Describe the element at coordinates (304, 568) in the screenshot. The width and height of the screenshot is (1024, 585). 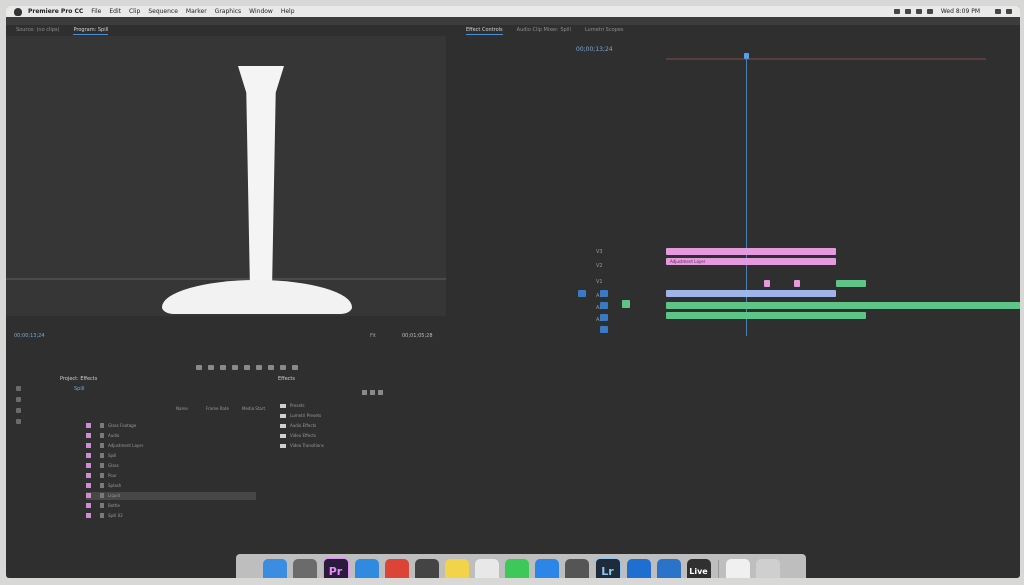
I see `dock-launchpad-icon` at that location.